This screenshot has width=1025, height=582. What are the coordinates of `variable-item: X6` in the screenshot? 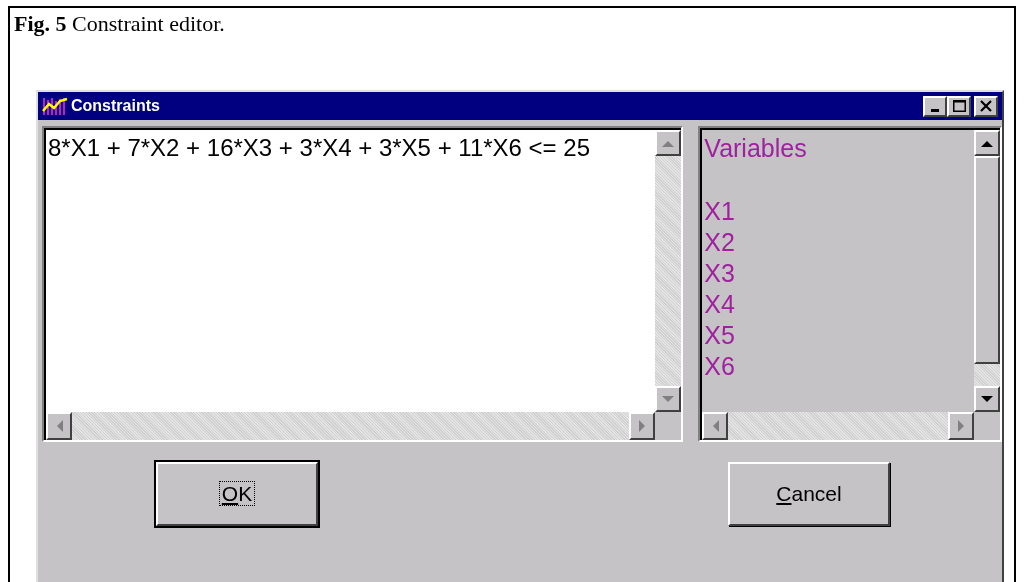 It's located at (838, 366).